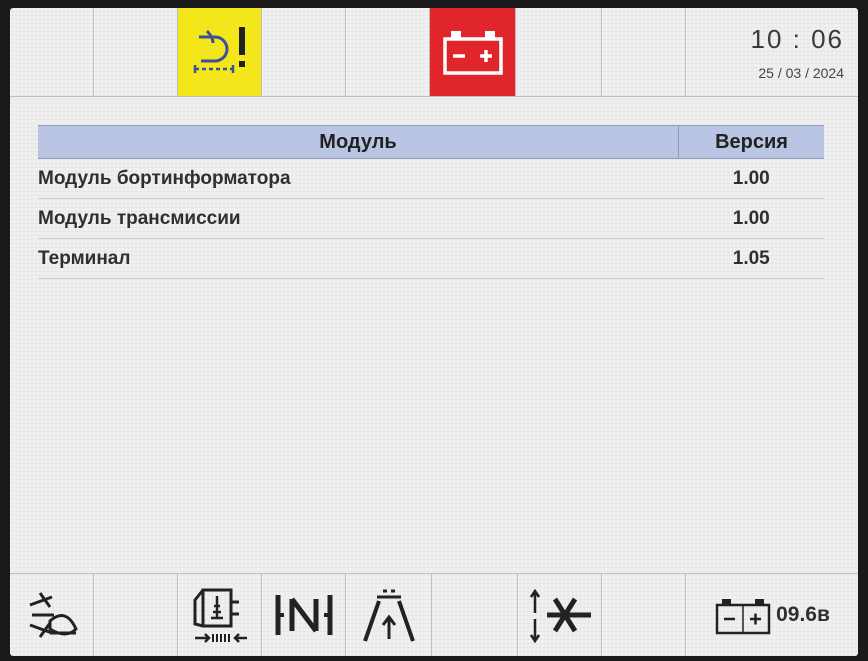 The width and height of the screenshot is (868, 661). Describe the element at coordinates (801, 72) in the screenshot. I see `clock-date: 25 / 03 / 2024` at that location.